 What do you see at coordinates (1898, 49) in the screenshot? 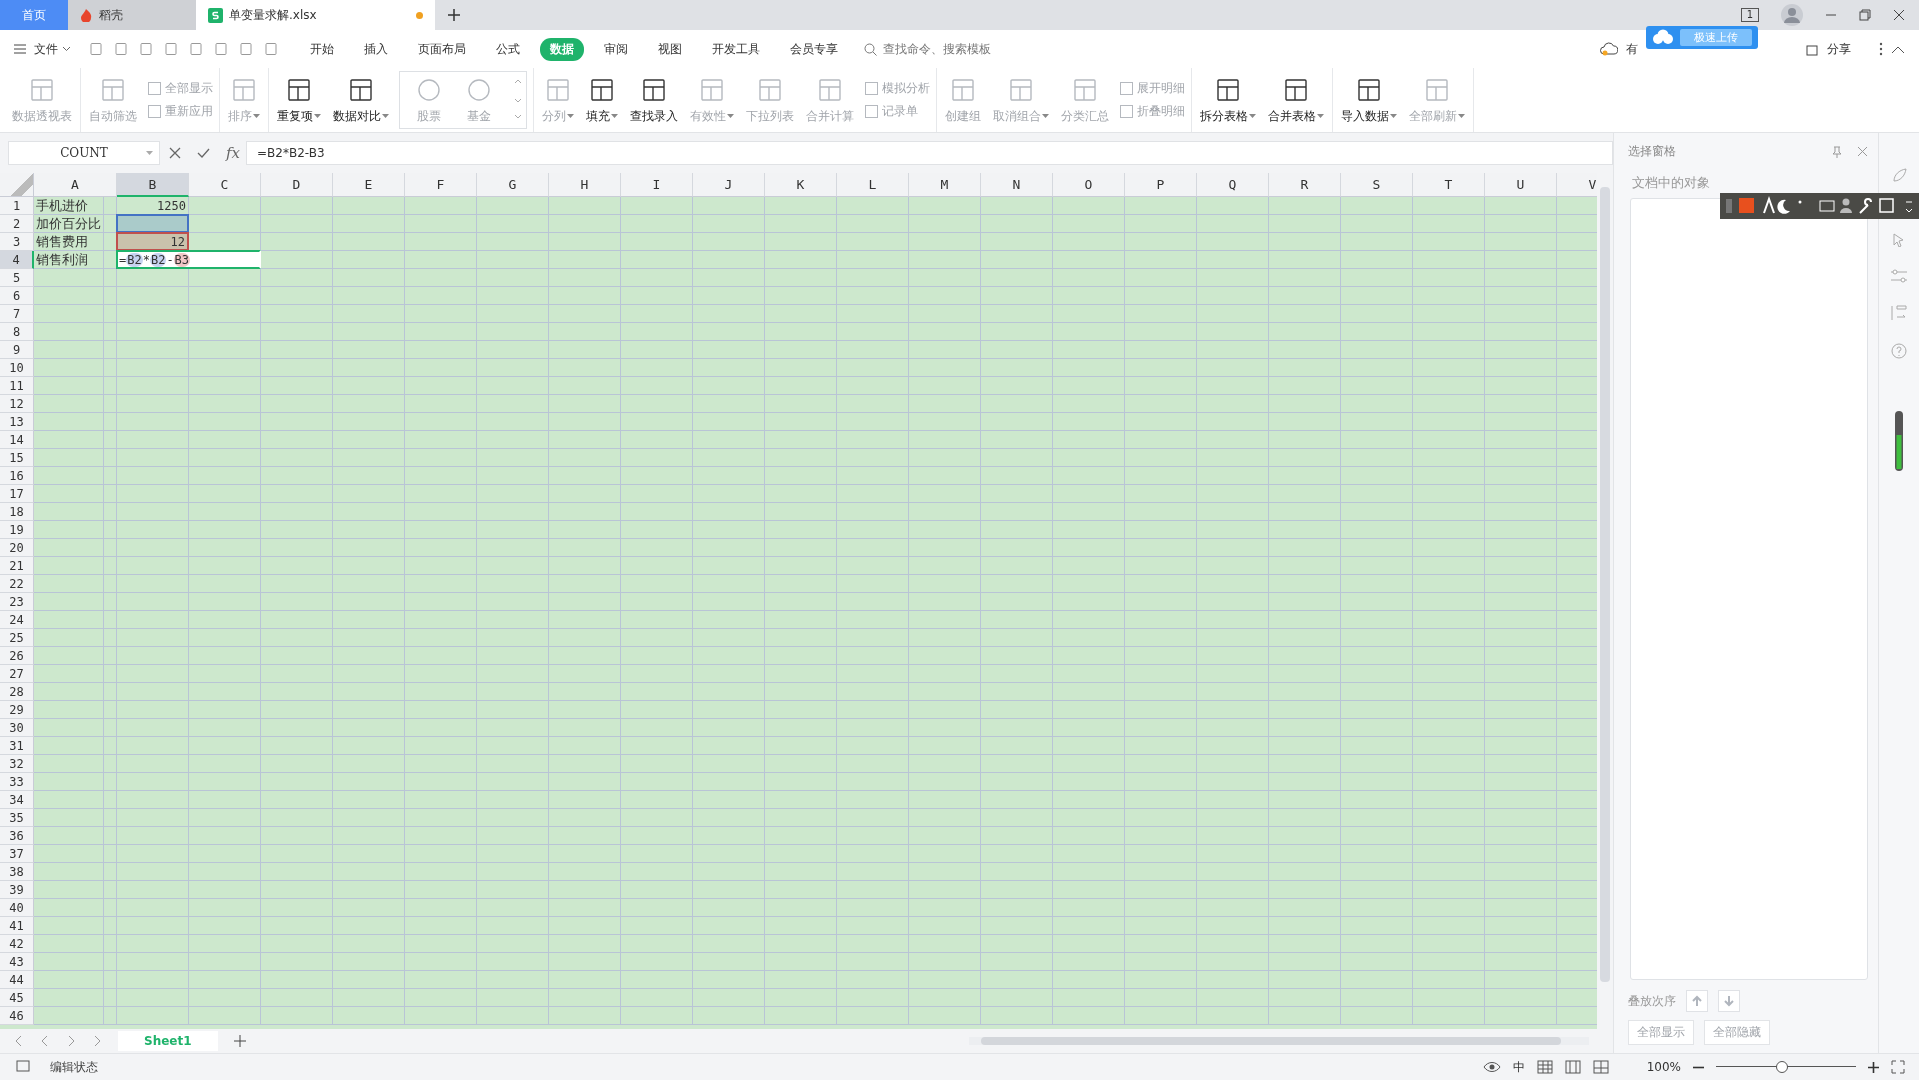
I see `collapse-icon` at bounding box center [1898, 49].